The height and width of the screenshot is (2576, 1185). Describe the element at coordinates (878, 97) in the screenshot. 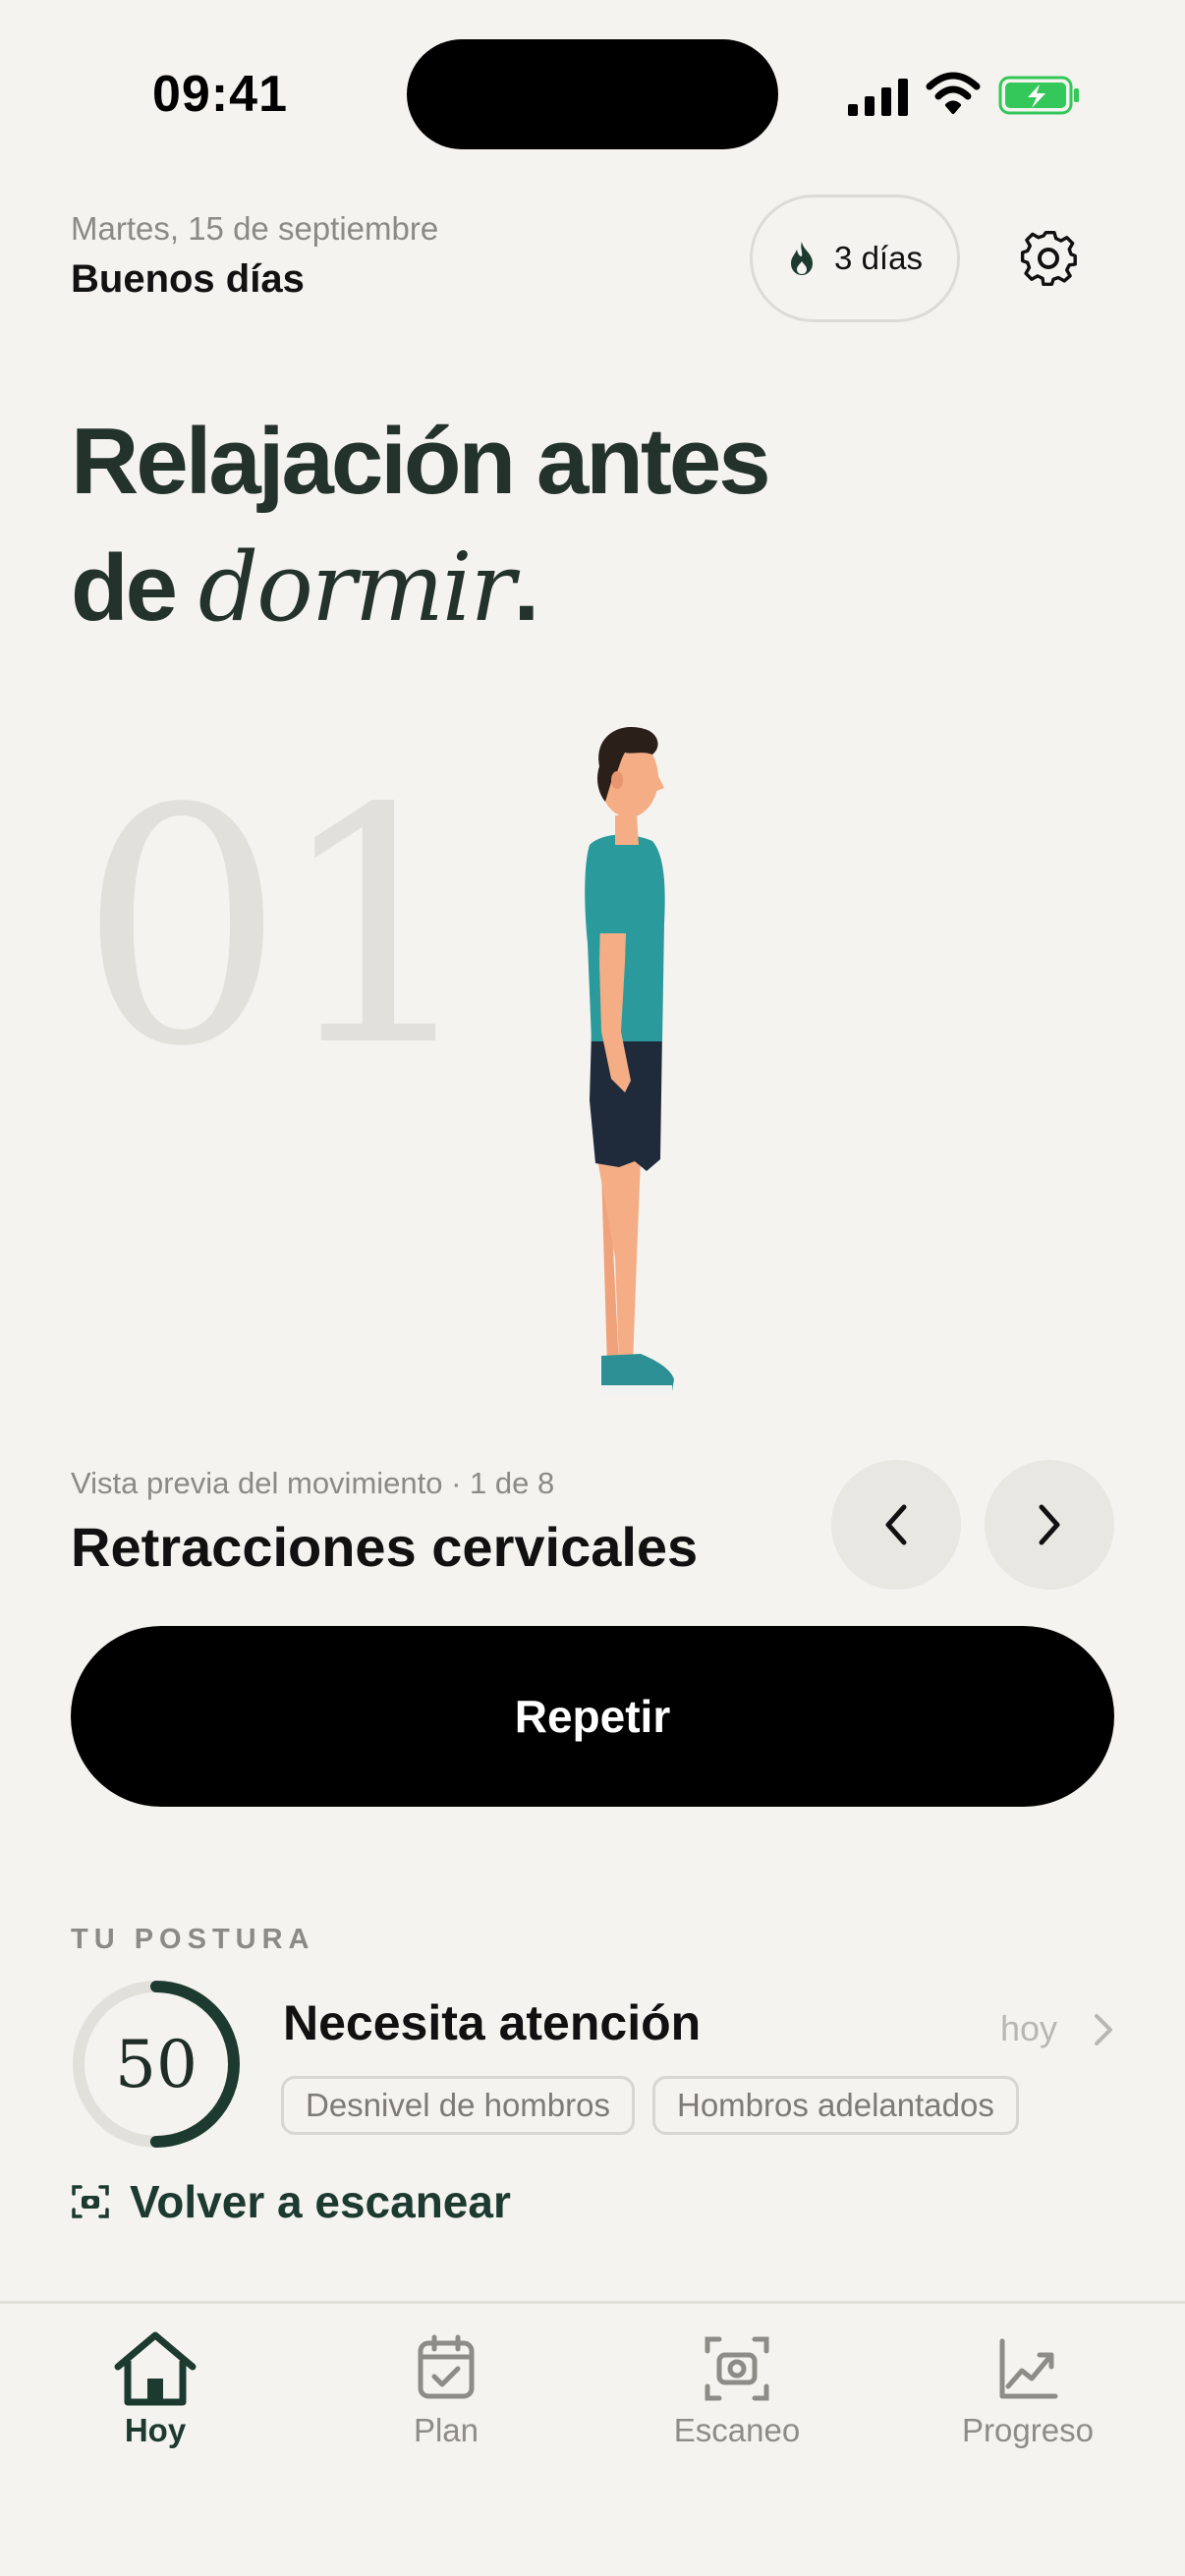

I see `signal-icon` at that location.